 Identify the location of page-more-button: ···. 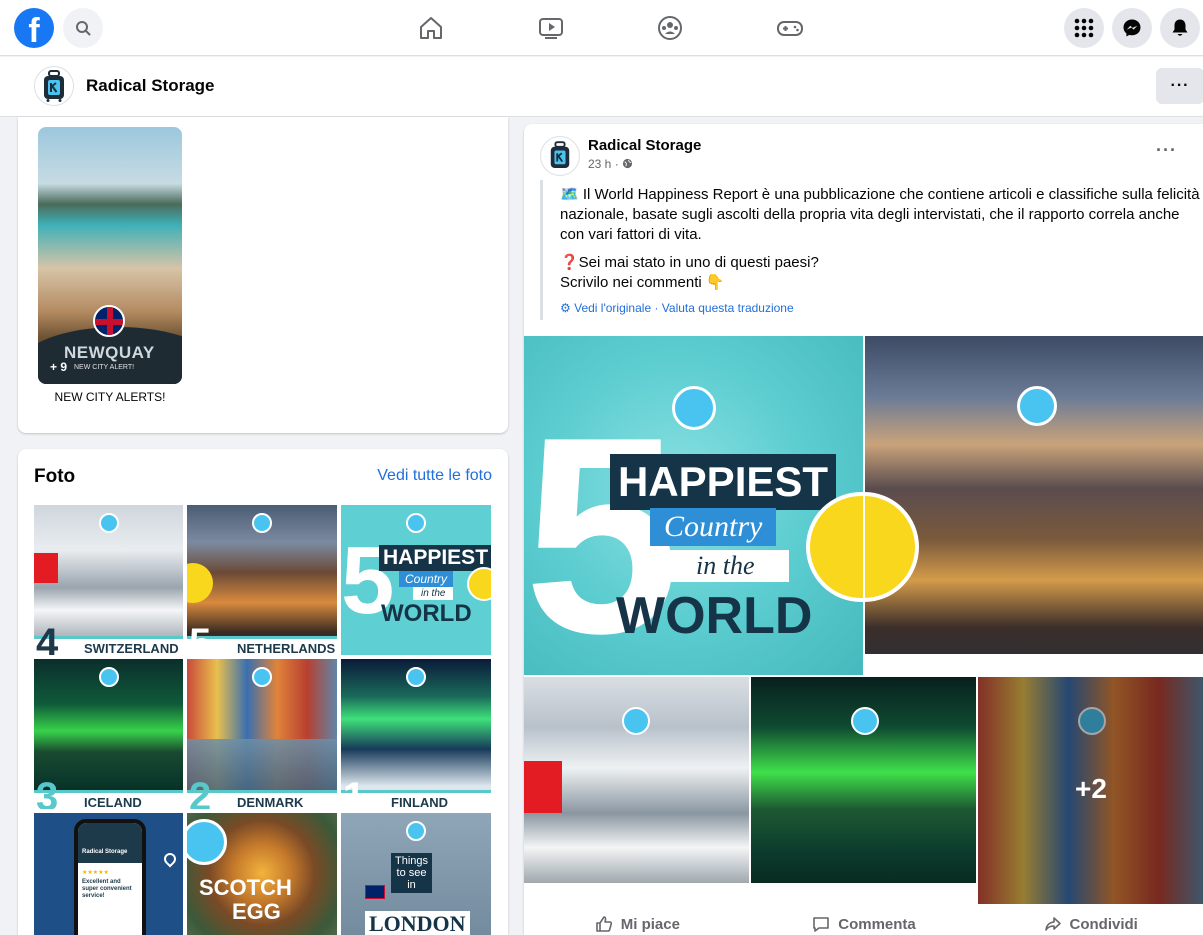
(1179, 86).